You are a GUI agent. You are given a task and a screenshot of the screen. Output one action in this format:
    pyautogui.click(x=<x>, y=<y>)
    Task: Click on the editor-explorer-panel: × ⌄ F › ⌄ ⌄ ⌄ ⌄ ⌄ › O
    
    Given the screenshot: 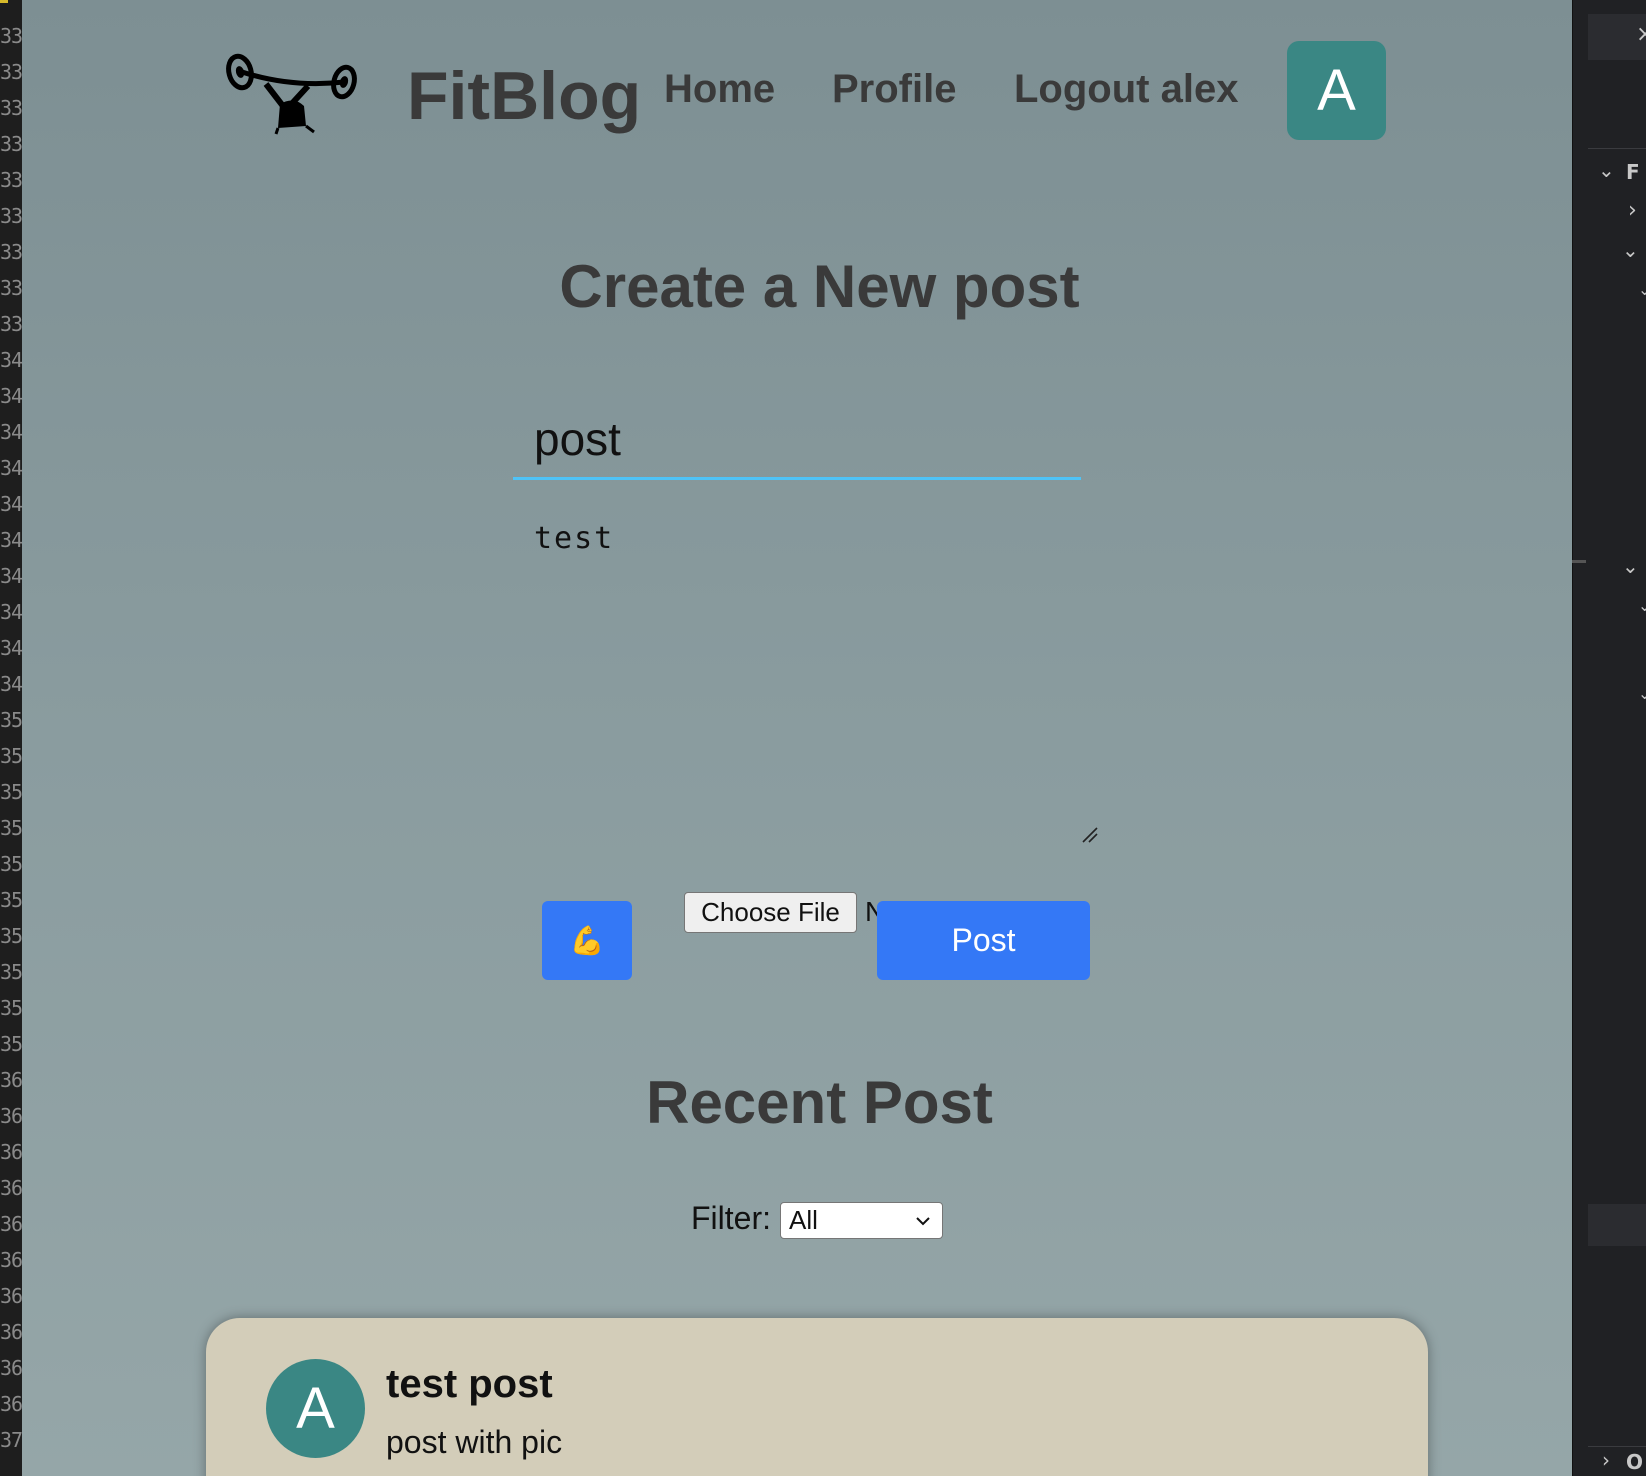 What is the action you would take?
    pyautogui.click(x=1609, y=738)
    